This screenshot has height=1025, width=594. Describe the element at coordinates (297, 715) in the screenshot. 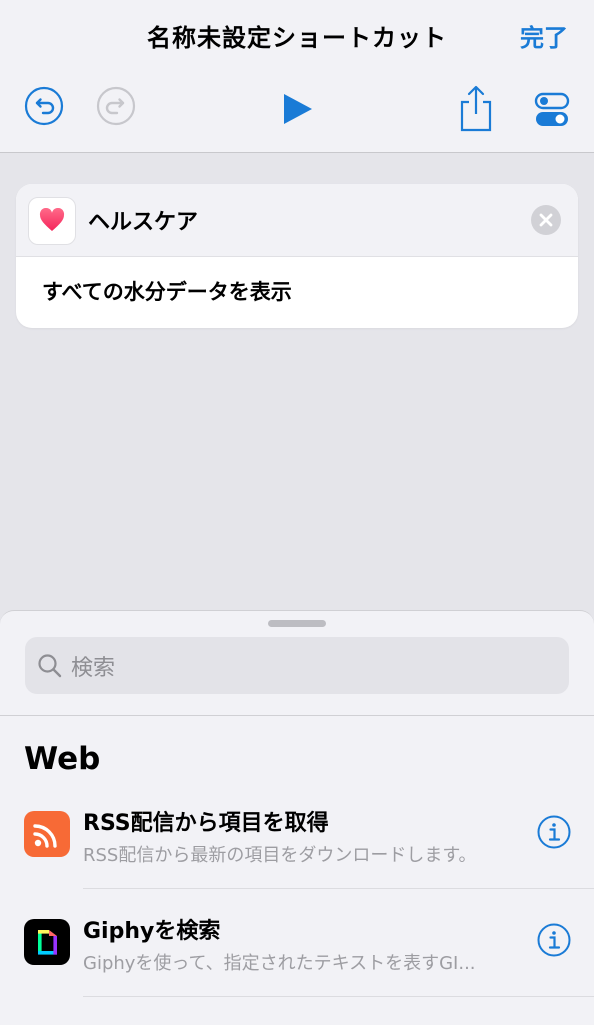

I see `divider` at that location.